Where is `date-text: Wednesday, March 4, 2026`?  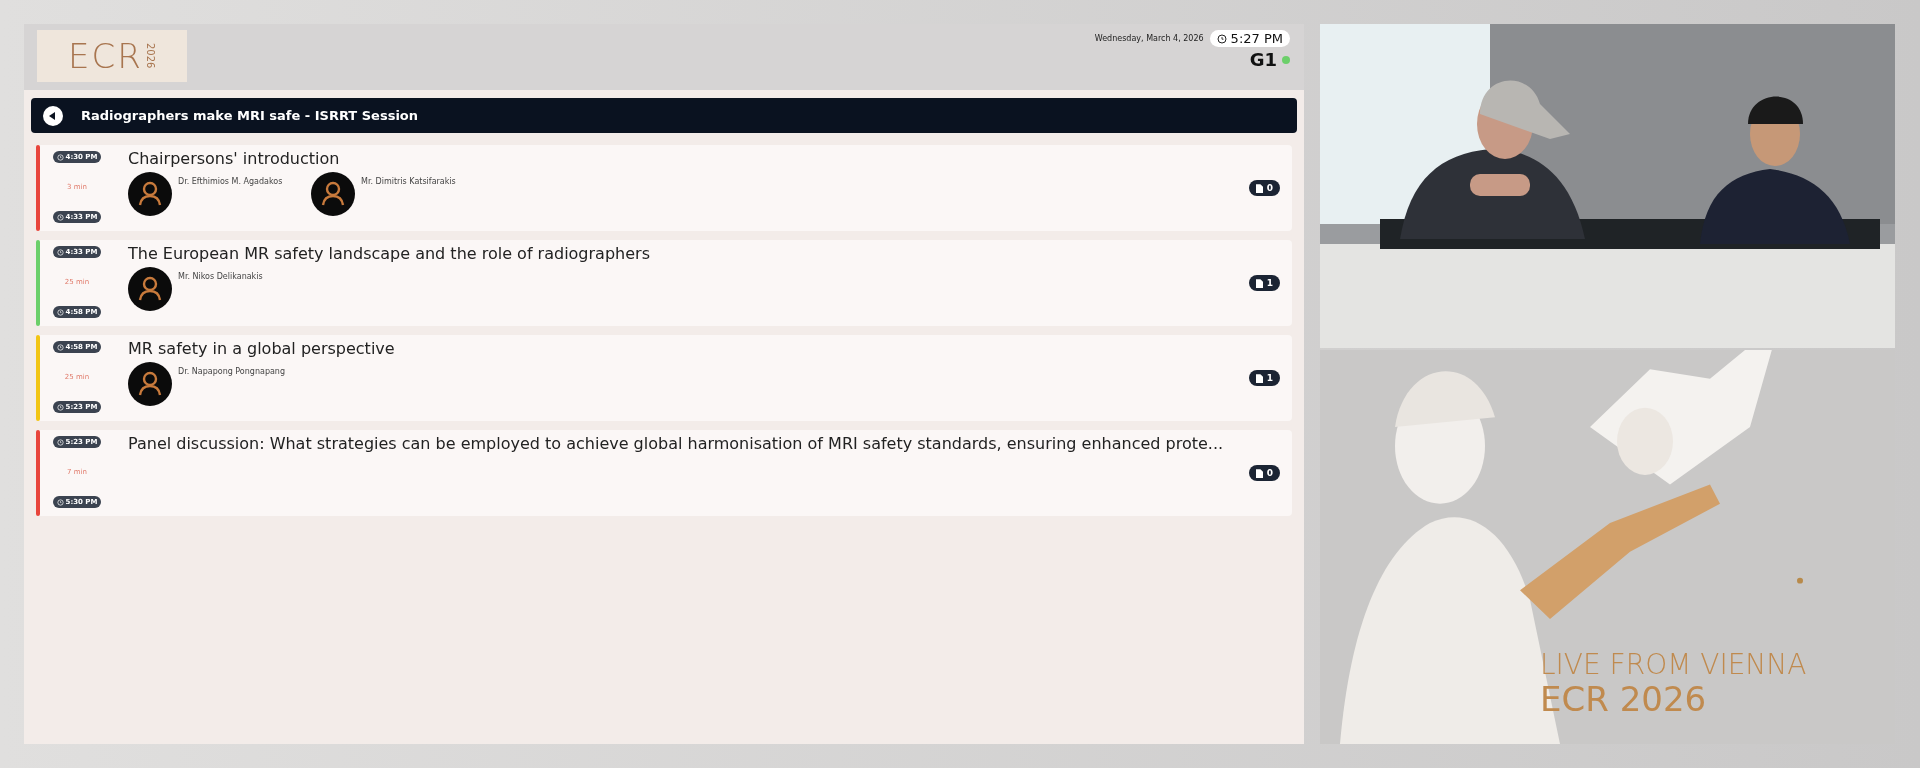 date-text: Wednesday, March 4, 2026 is located at coordinates (1149, 38).